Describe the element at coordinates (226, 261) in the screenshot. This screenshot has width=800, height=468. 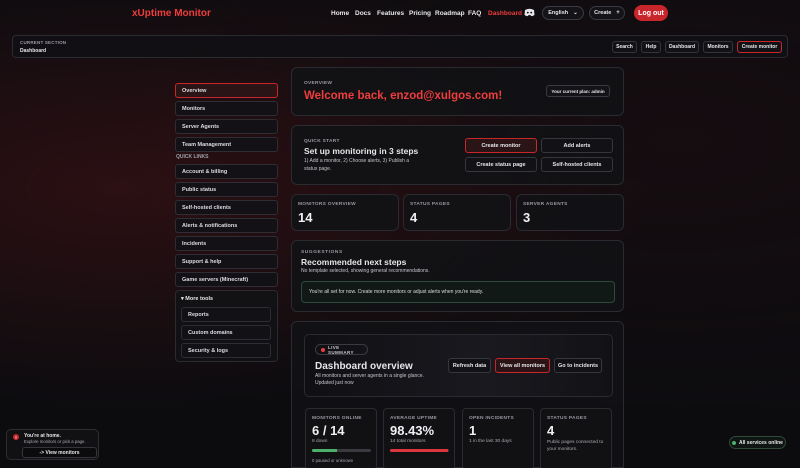
I see `sidebar-item-support: Support & help` at that location.